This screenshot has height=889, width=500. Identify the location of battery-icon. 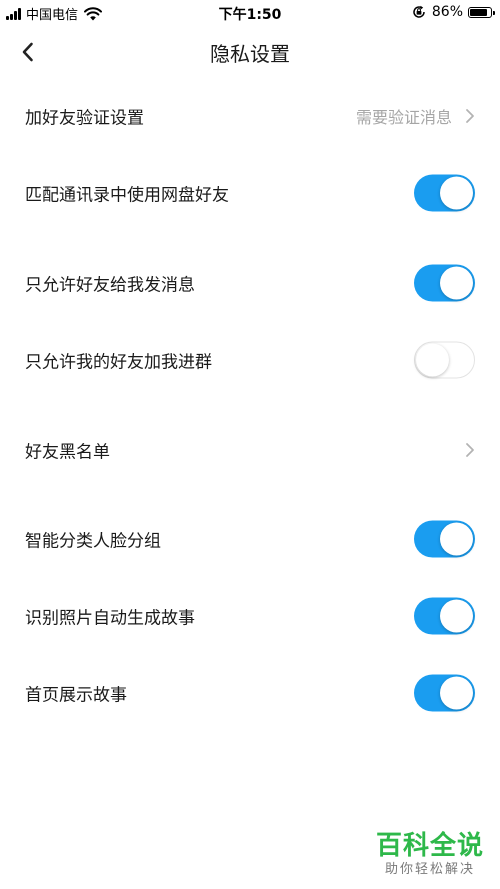
(481, 12).